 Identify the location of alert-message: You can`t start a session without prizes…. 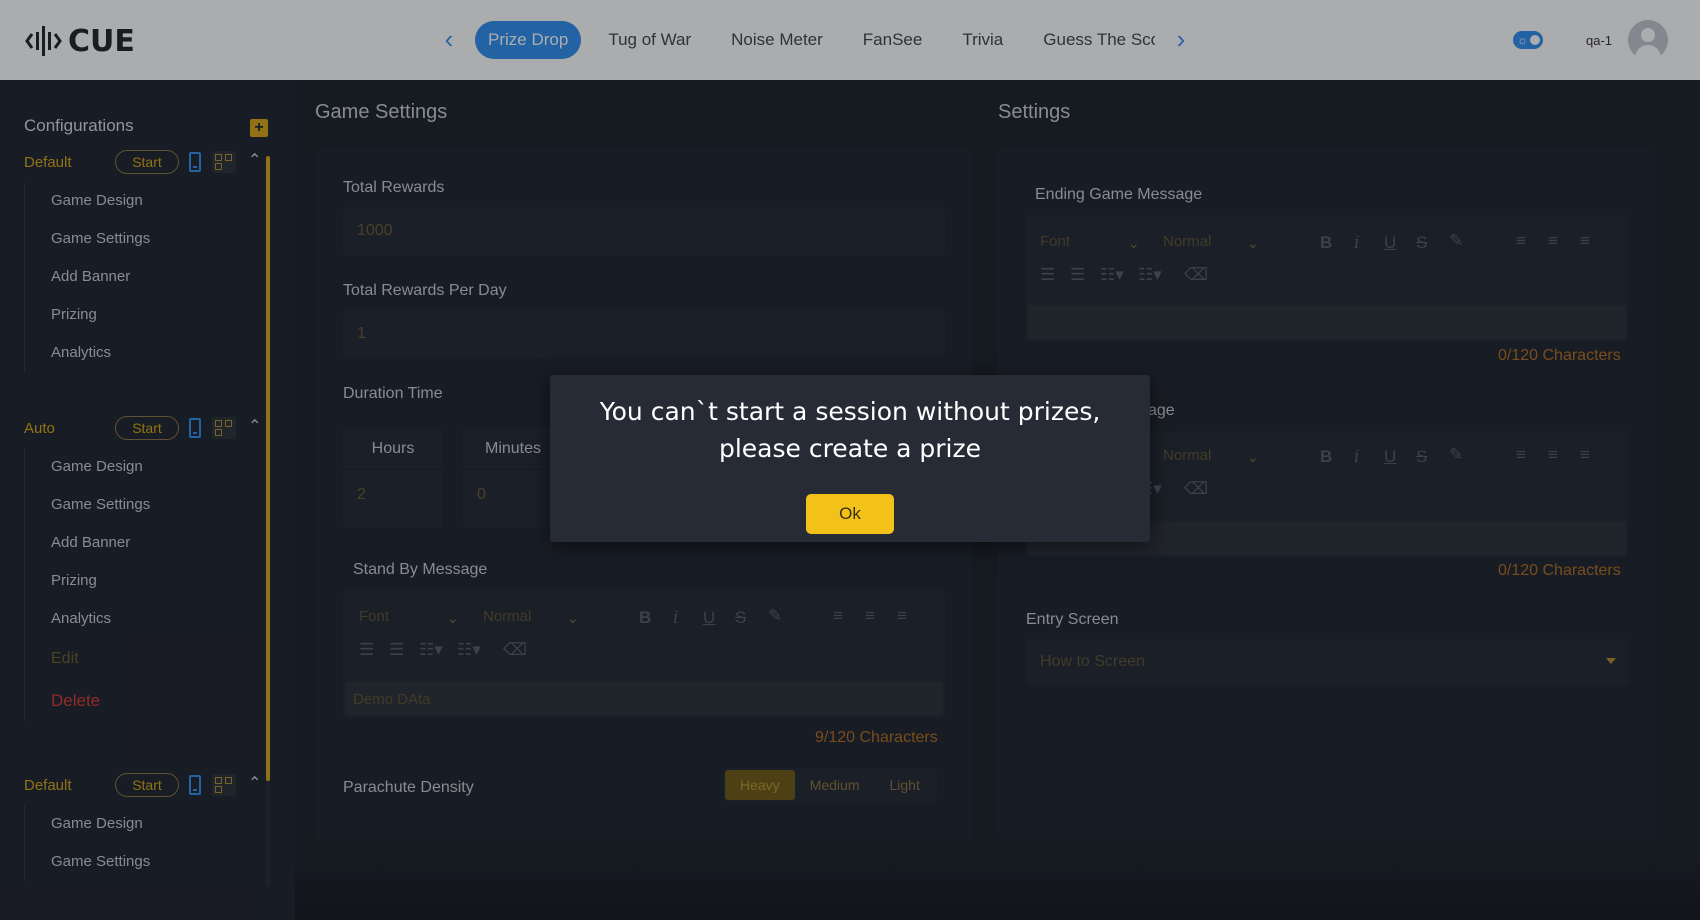
(850, 430).